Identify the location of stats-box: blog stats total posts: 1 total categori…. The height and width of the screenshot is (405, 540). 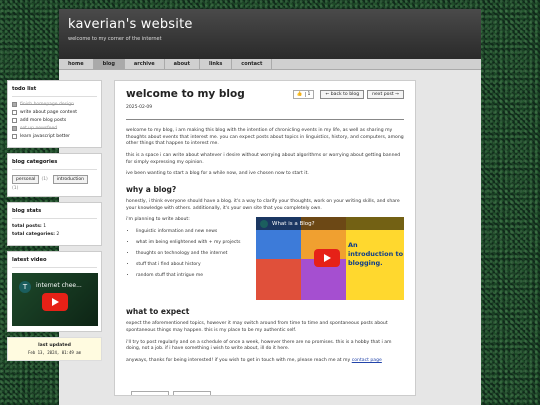
(54, 224).